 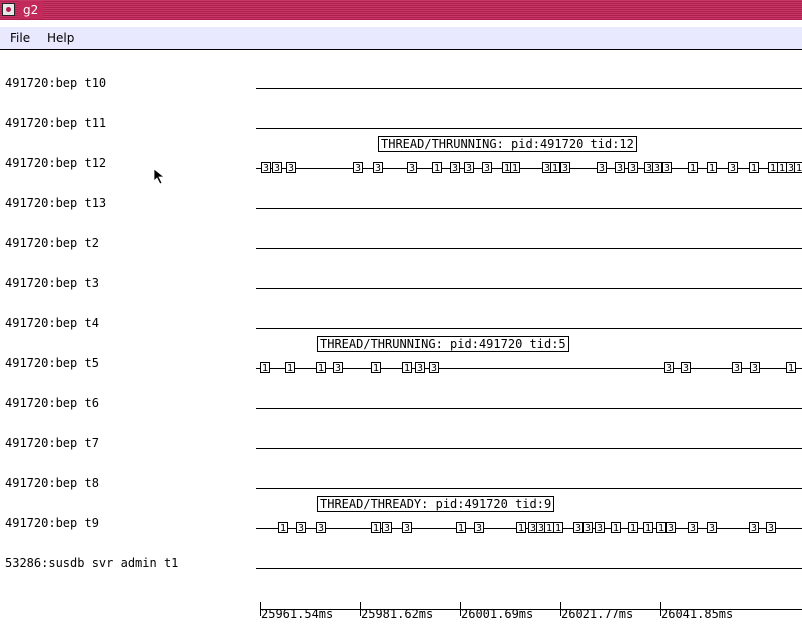 What do you see at coordinates (52, 443) in the screenshot?
I see `row-label: 491720:bep t7` at bounding box center [52, 443].